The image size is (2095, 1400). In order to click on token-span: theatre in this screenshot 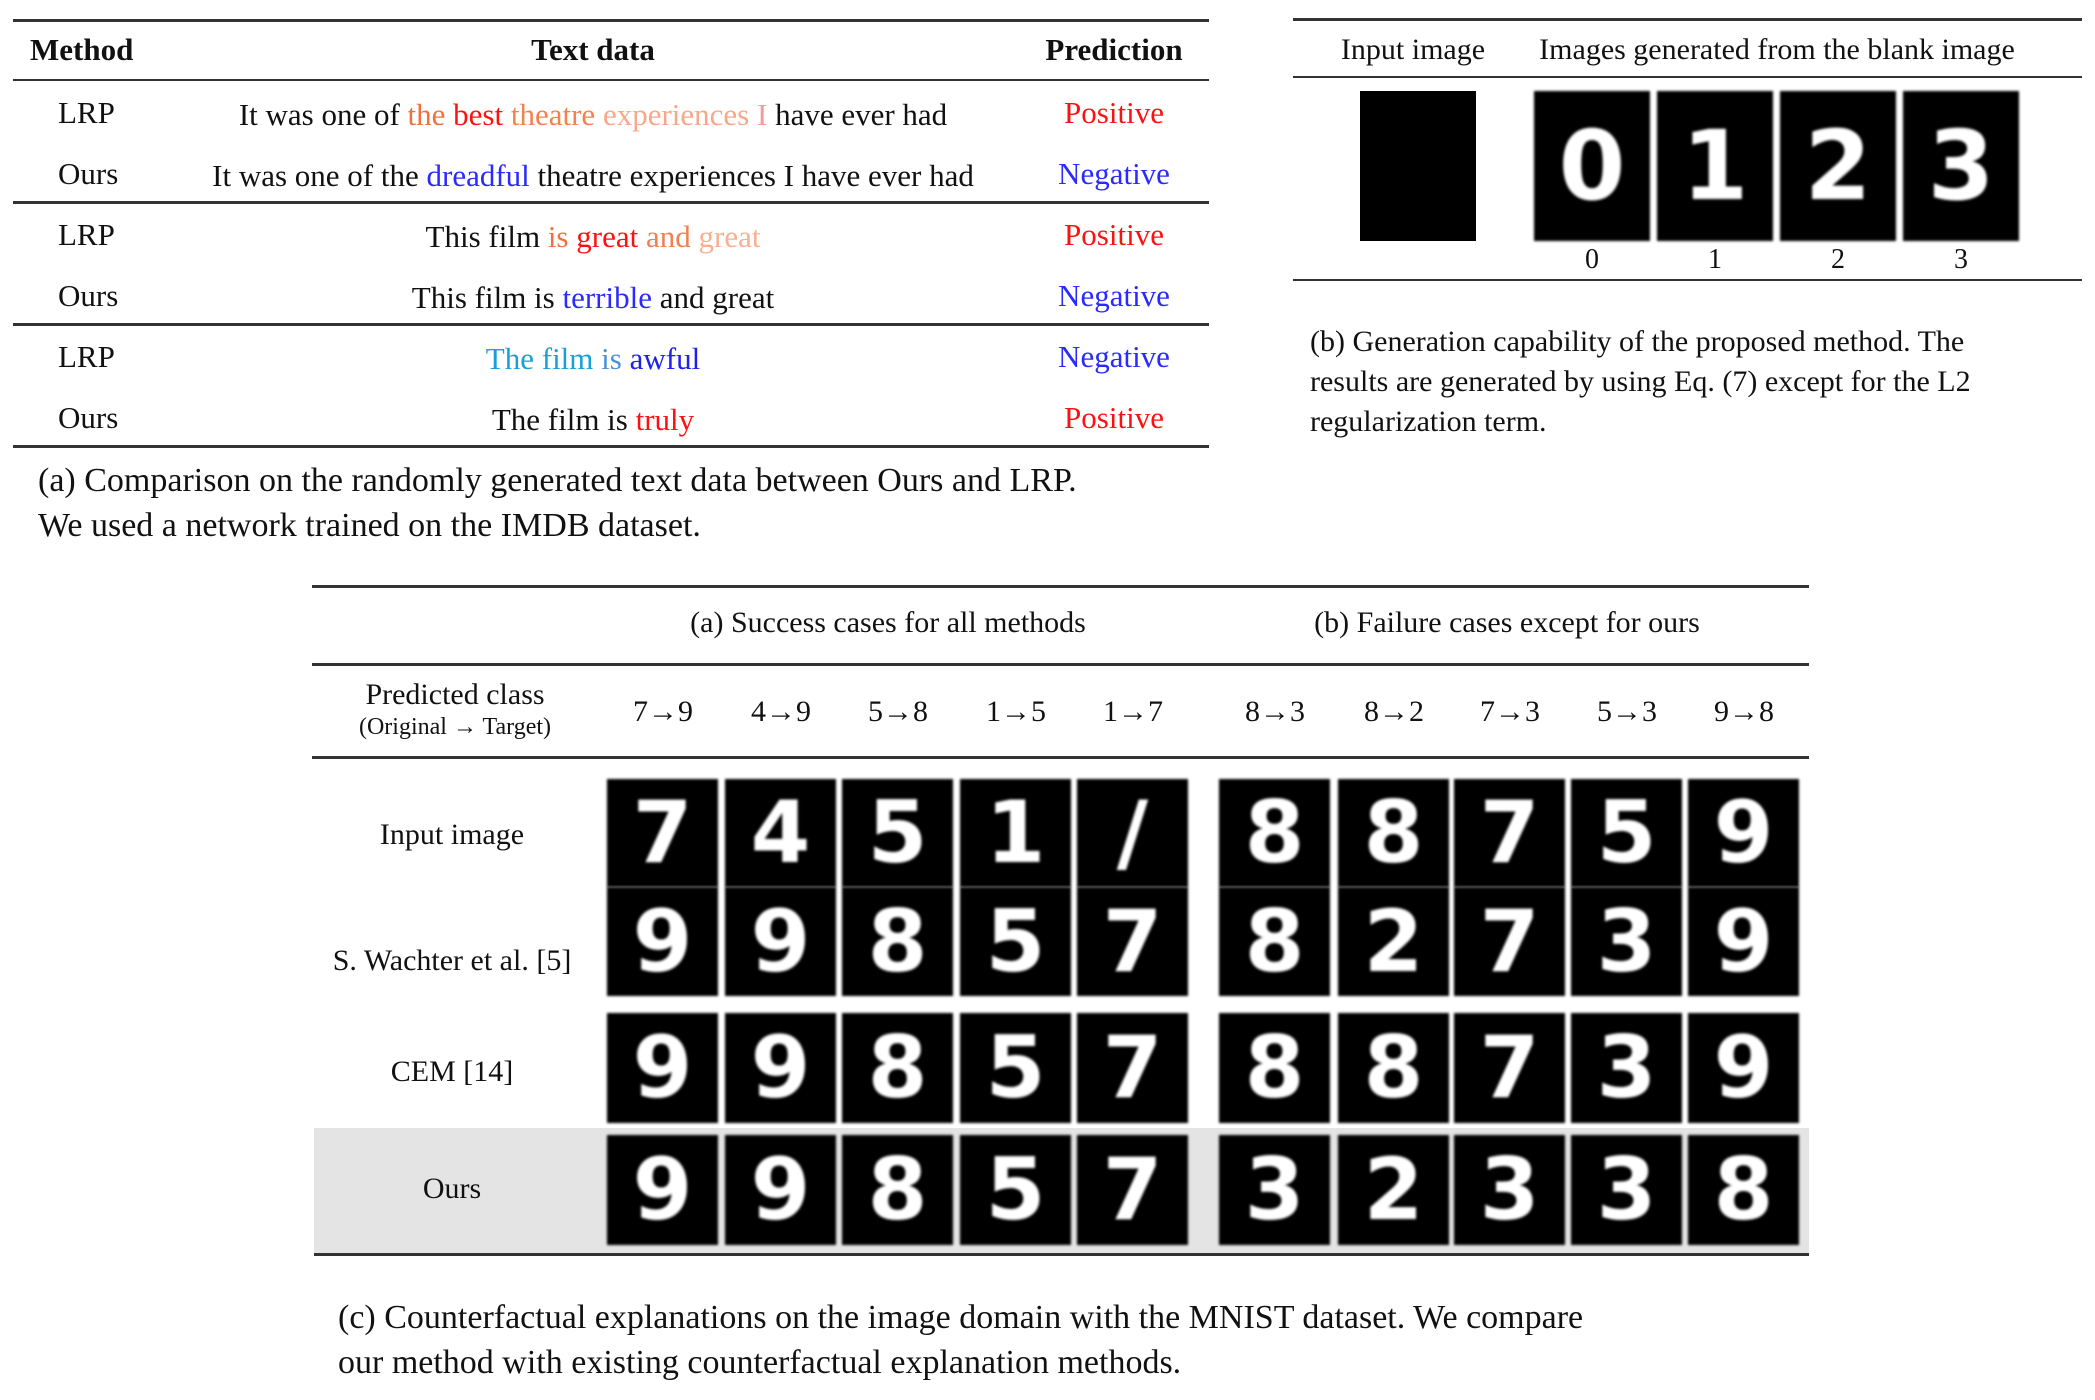, I will do `click(556, 114)`.